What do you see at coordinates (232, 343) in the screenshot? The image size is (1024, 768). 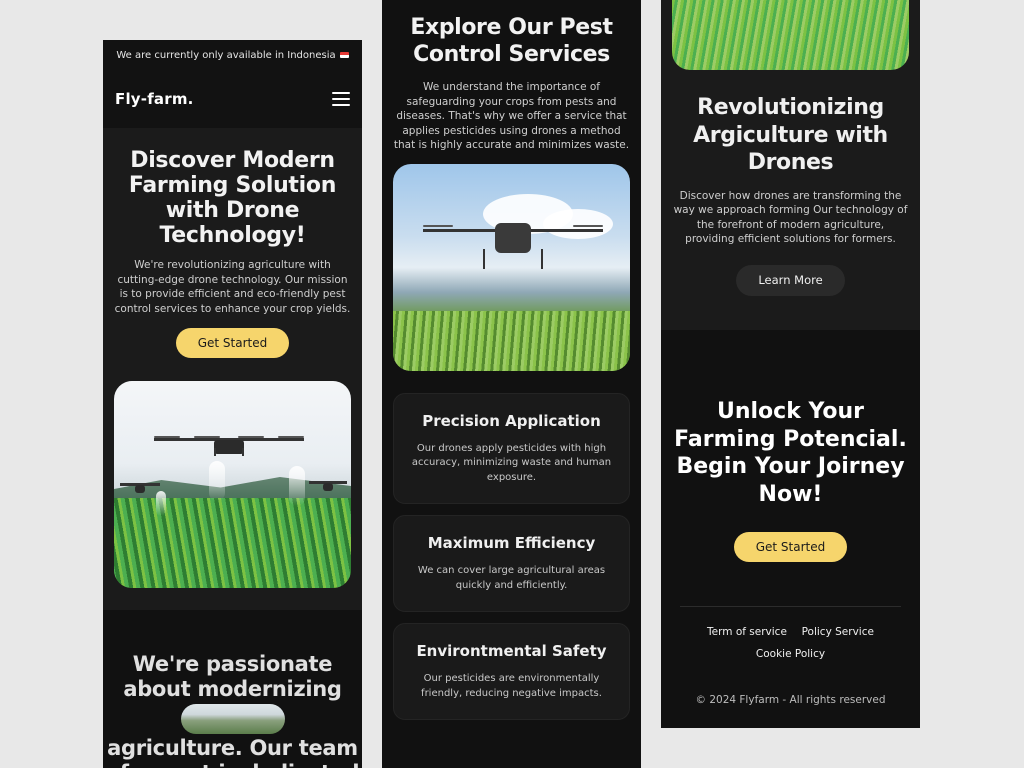 I see `get-started-button: Get Started` at bounding box center [232, 343].